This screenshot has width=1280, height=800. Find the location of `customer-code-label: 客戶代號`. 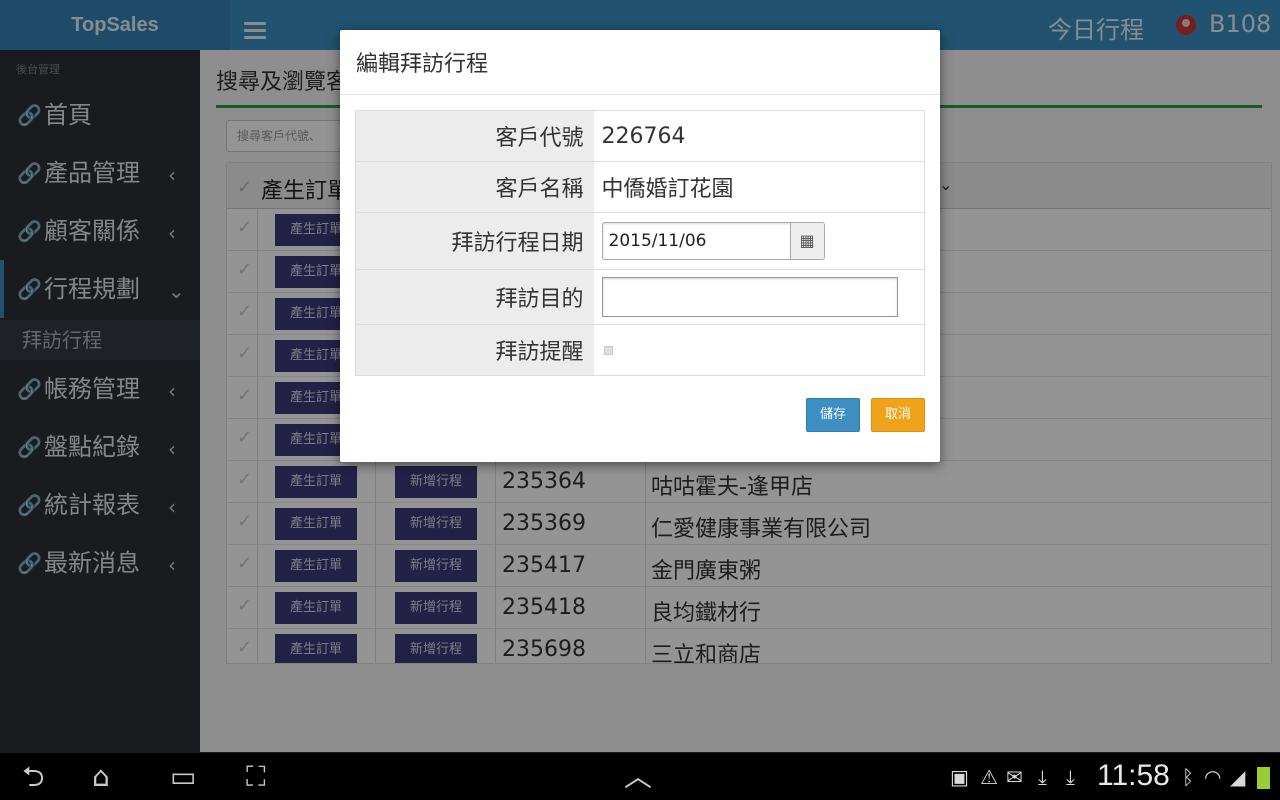

customer-code-label: 客戶代號 is located at coordinates (474, 136).